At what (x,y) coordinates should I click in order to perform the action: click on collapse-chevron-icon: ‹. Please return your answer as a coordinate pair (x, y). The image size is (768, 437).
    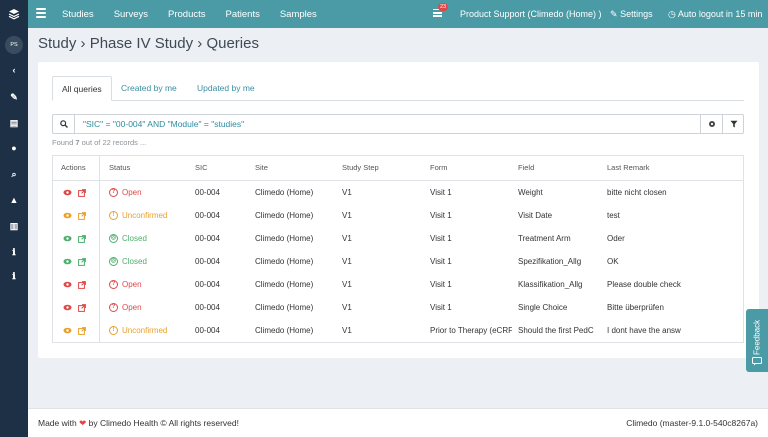
    Looking at the image, I should click on (14, 70).